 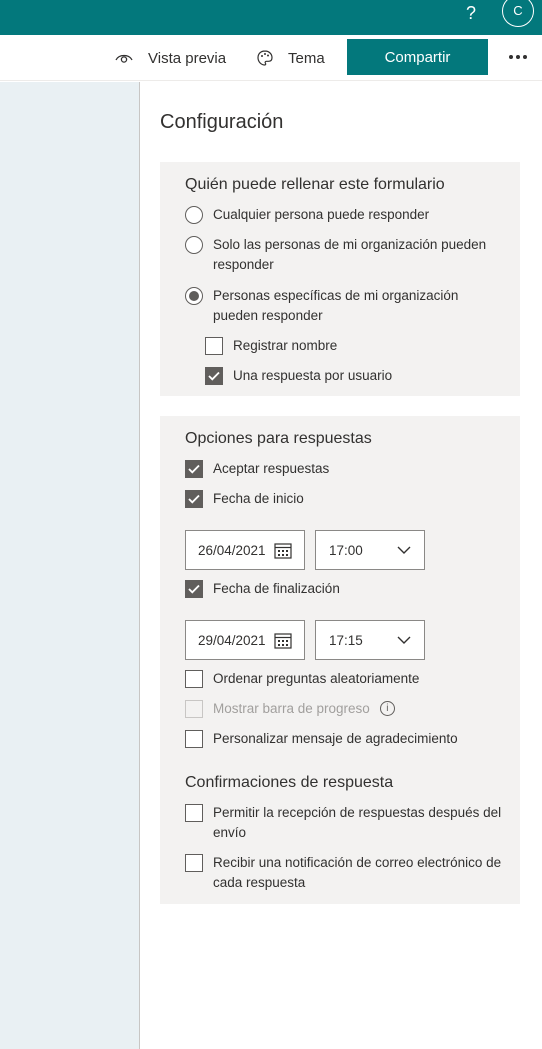 What do you see at coordinates (271, 468) in the screenshot?
I see `option-label: Aceptar respuestas` at bounding box center [271, 468].